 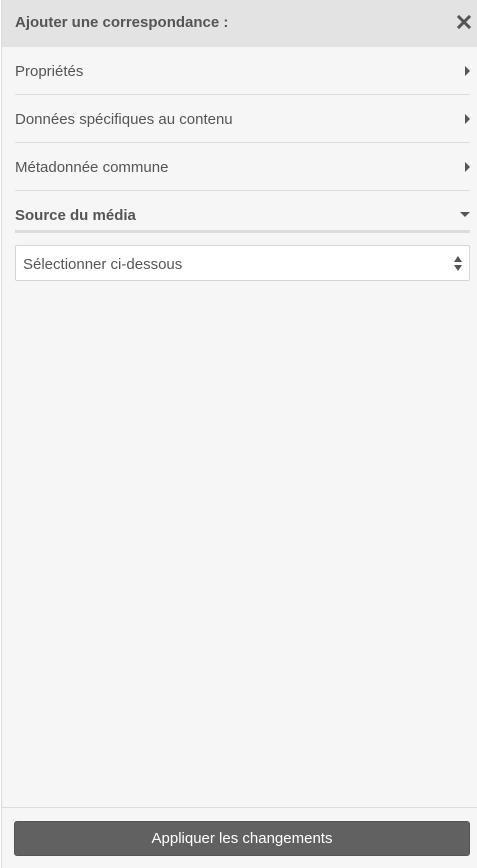 I want to click on panel-footer: Appliquer les changements, so click(x=239, y=837).